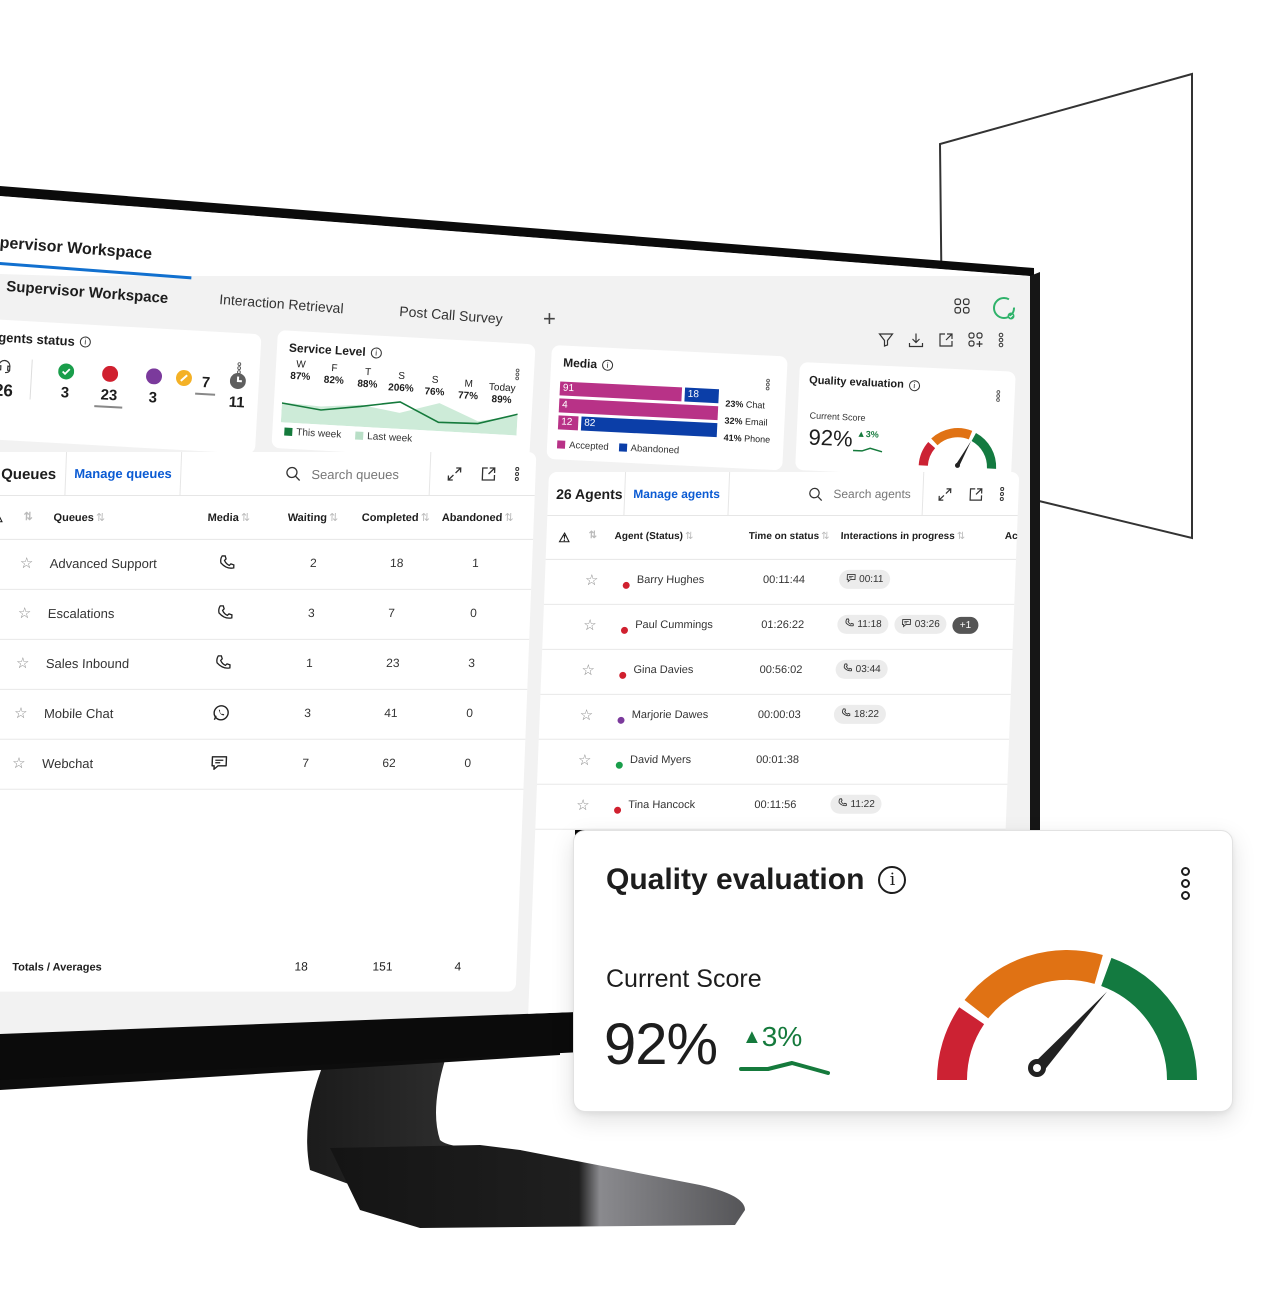 Image resolution: width=1280 pixels, height=1300 pixels. Describe the element at coordinates (784, 1068) in the screenshot. I see `score-sparkline` at that location.